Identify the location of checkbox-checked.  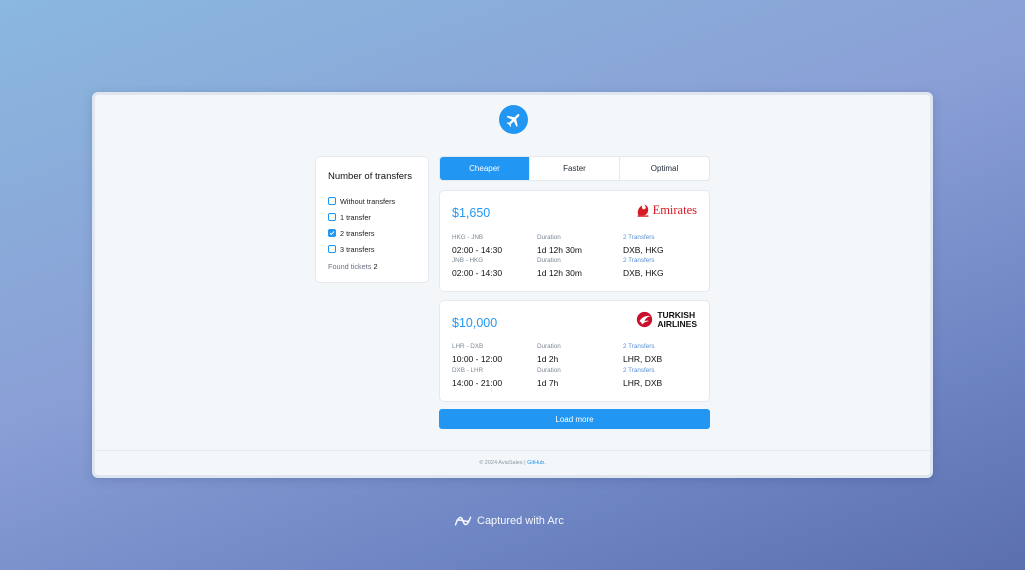
(332, 233).